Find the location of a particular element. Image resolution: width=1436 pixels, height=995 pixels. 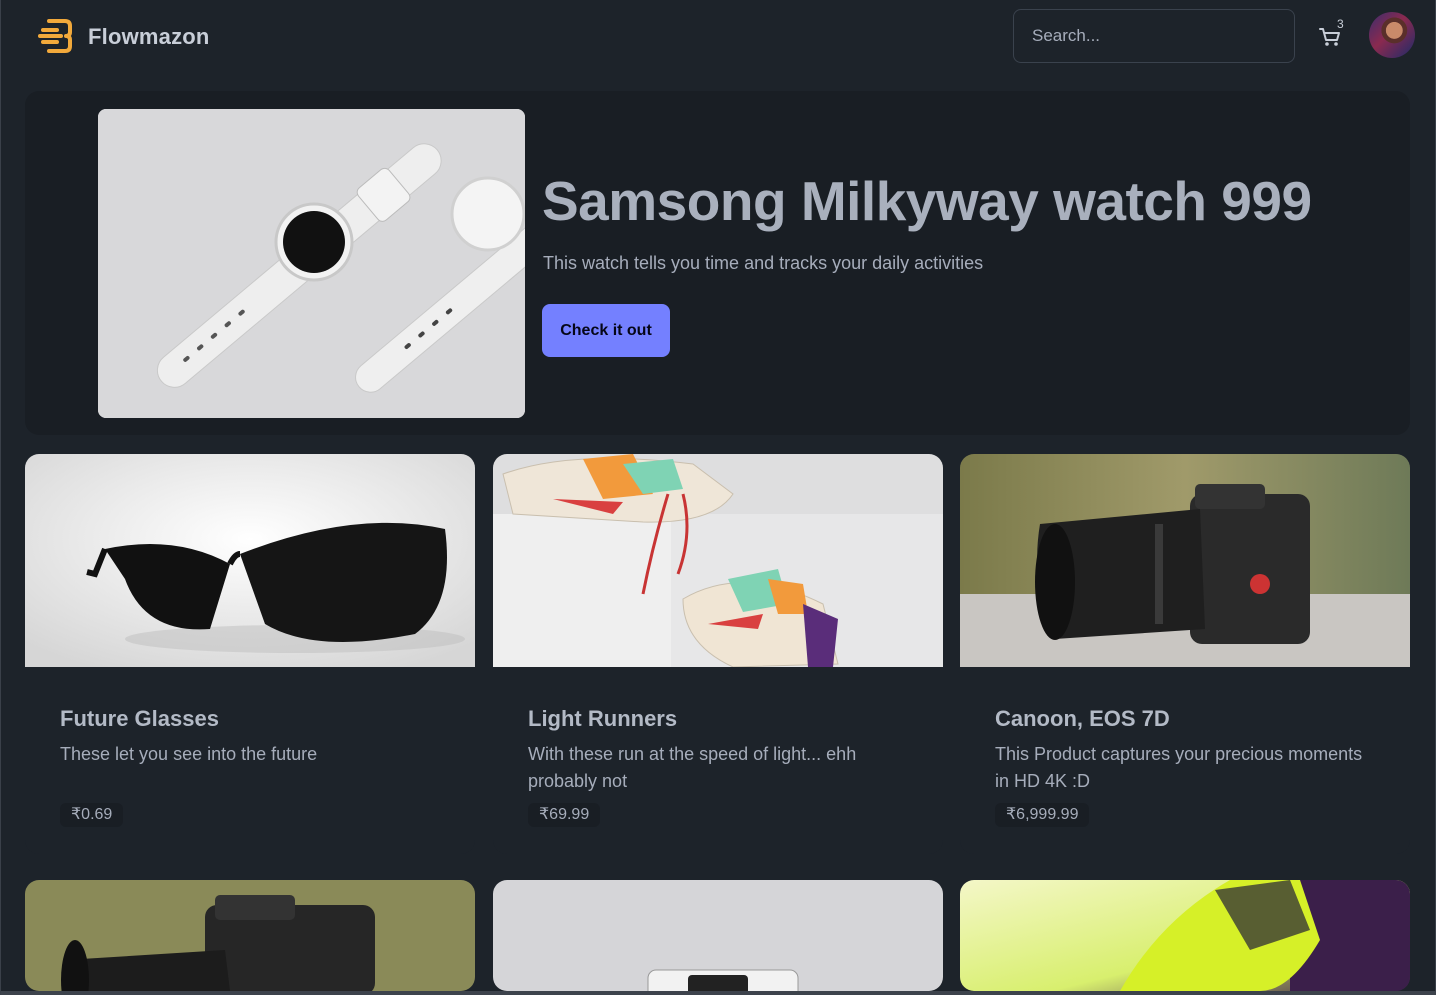

product-image-sneakers is located at coordinates (718, 560).